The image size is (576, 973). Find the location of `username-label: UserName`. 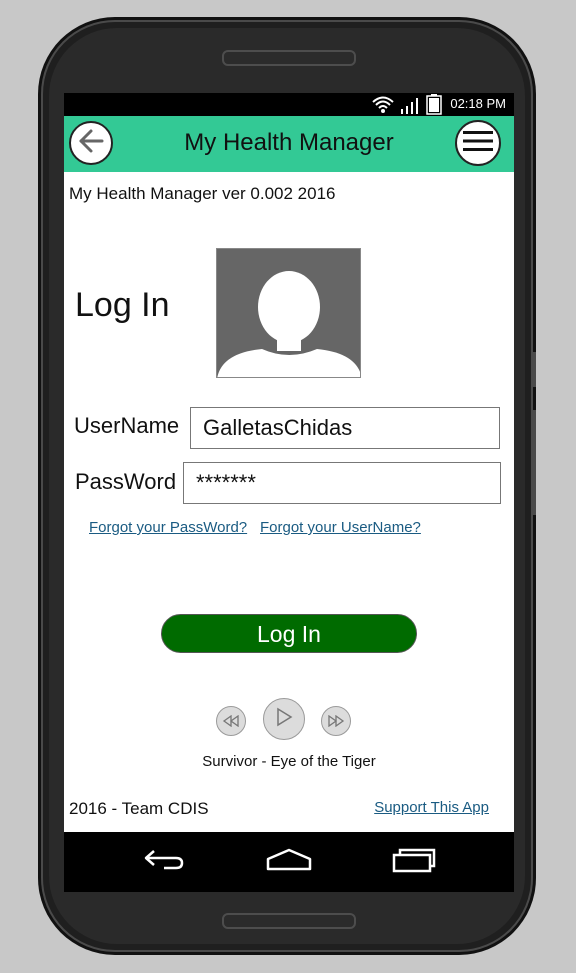

username-label: UserName is located at coordinates (127, 425).